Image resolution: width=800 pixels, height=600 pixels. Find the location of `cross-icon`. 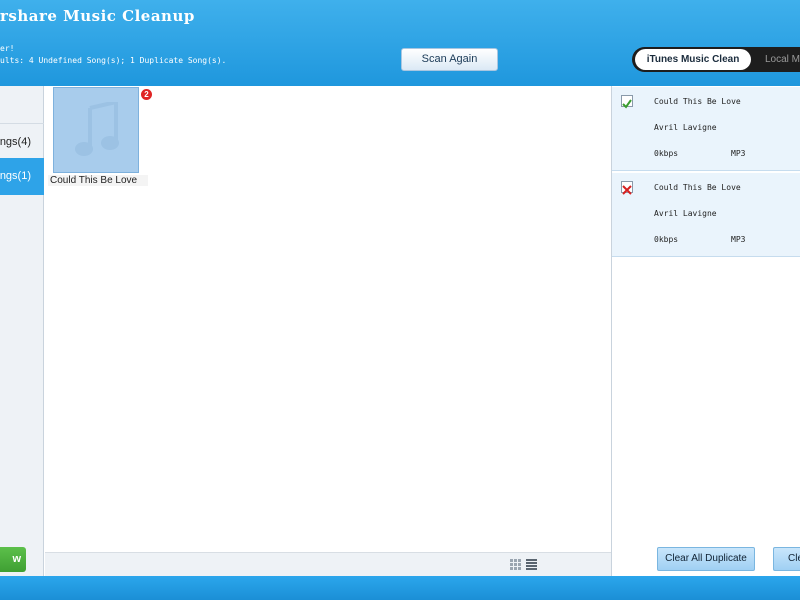

cross-icon is located at coordinates (627, 190).